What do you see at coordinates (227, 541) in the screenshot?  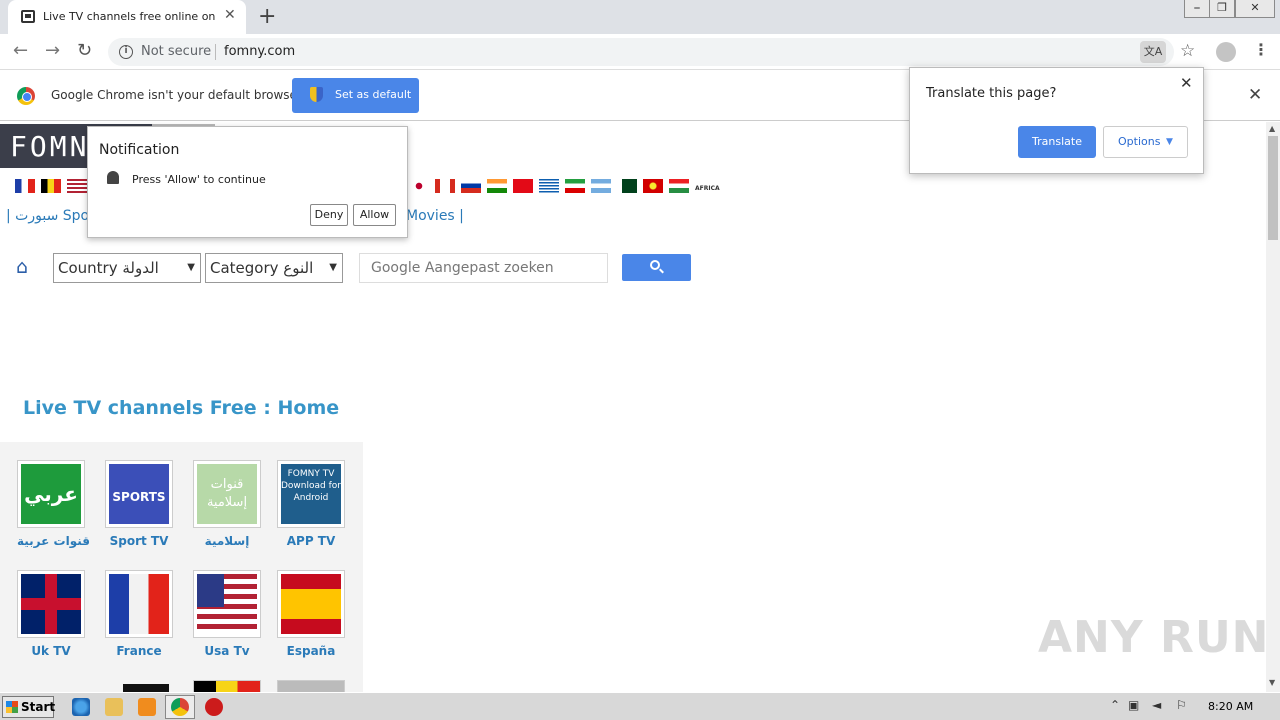 I see `tile-label: إسلامية` at bounding box center [227, 541].